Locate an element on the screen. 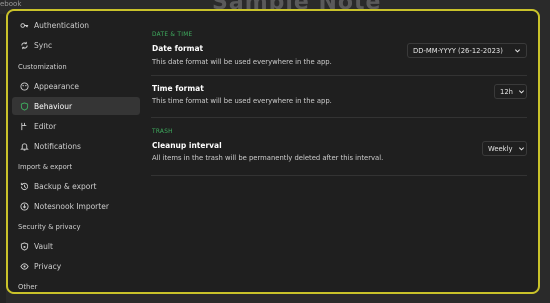 The image size is (550, 303). cleanup-interval-select: Weekly is located at coordinates (504, 148).